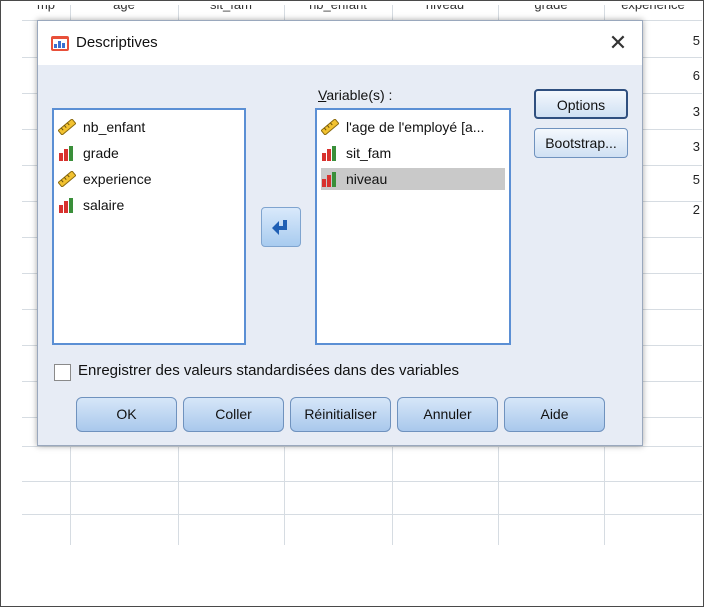  What do you see at coordinates (367, 179) in the screenshot?
I see `list-item-label: niveau` at bounding box center [367, 179].